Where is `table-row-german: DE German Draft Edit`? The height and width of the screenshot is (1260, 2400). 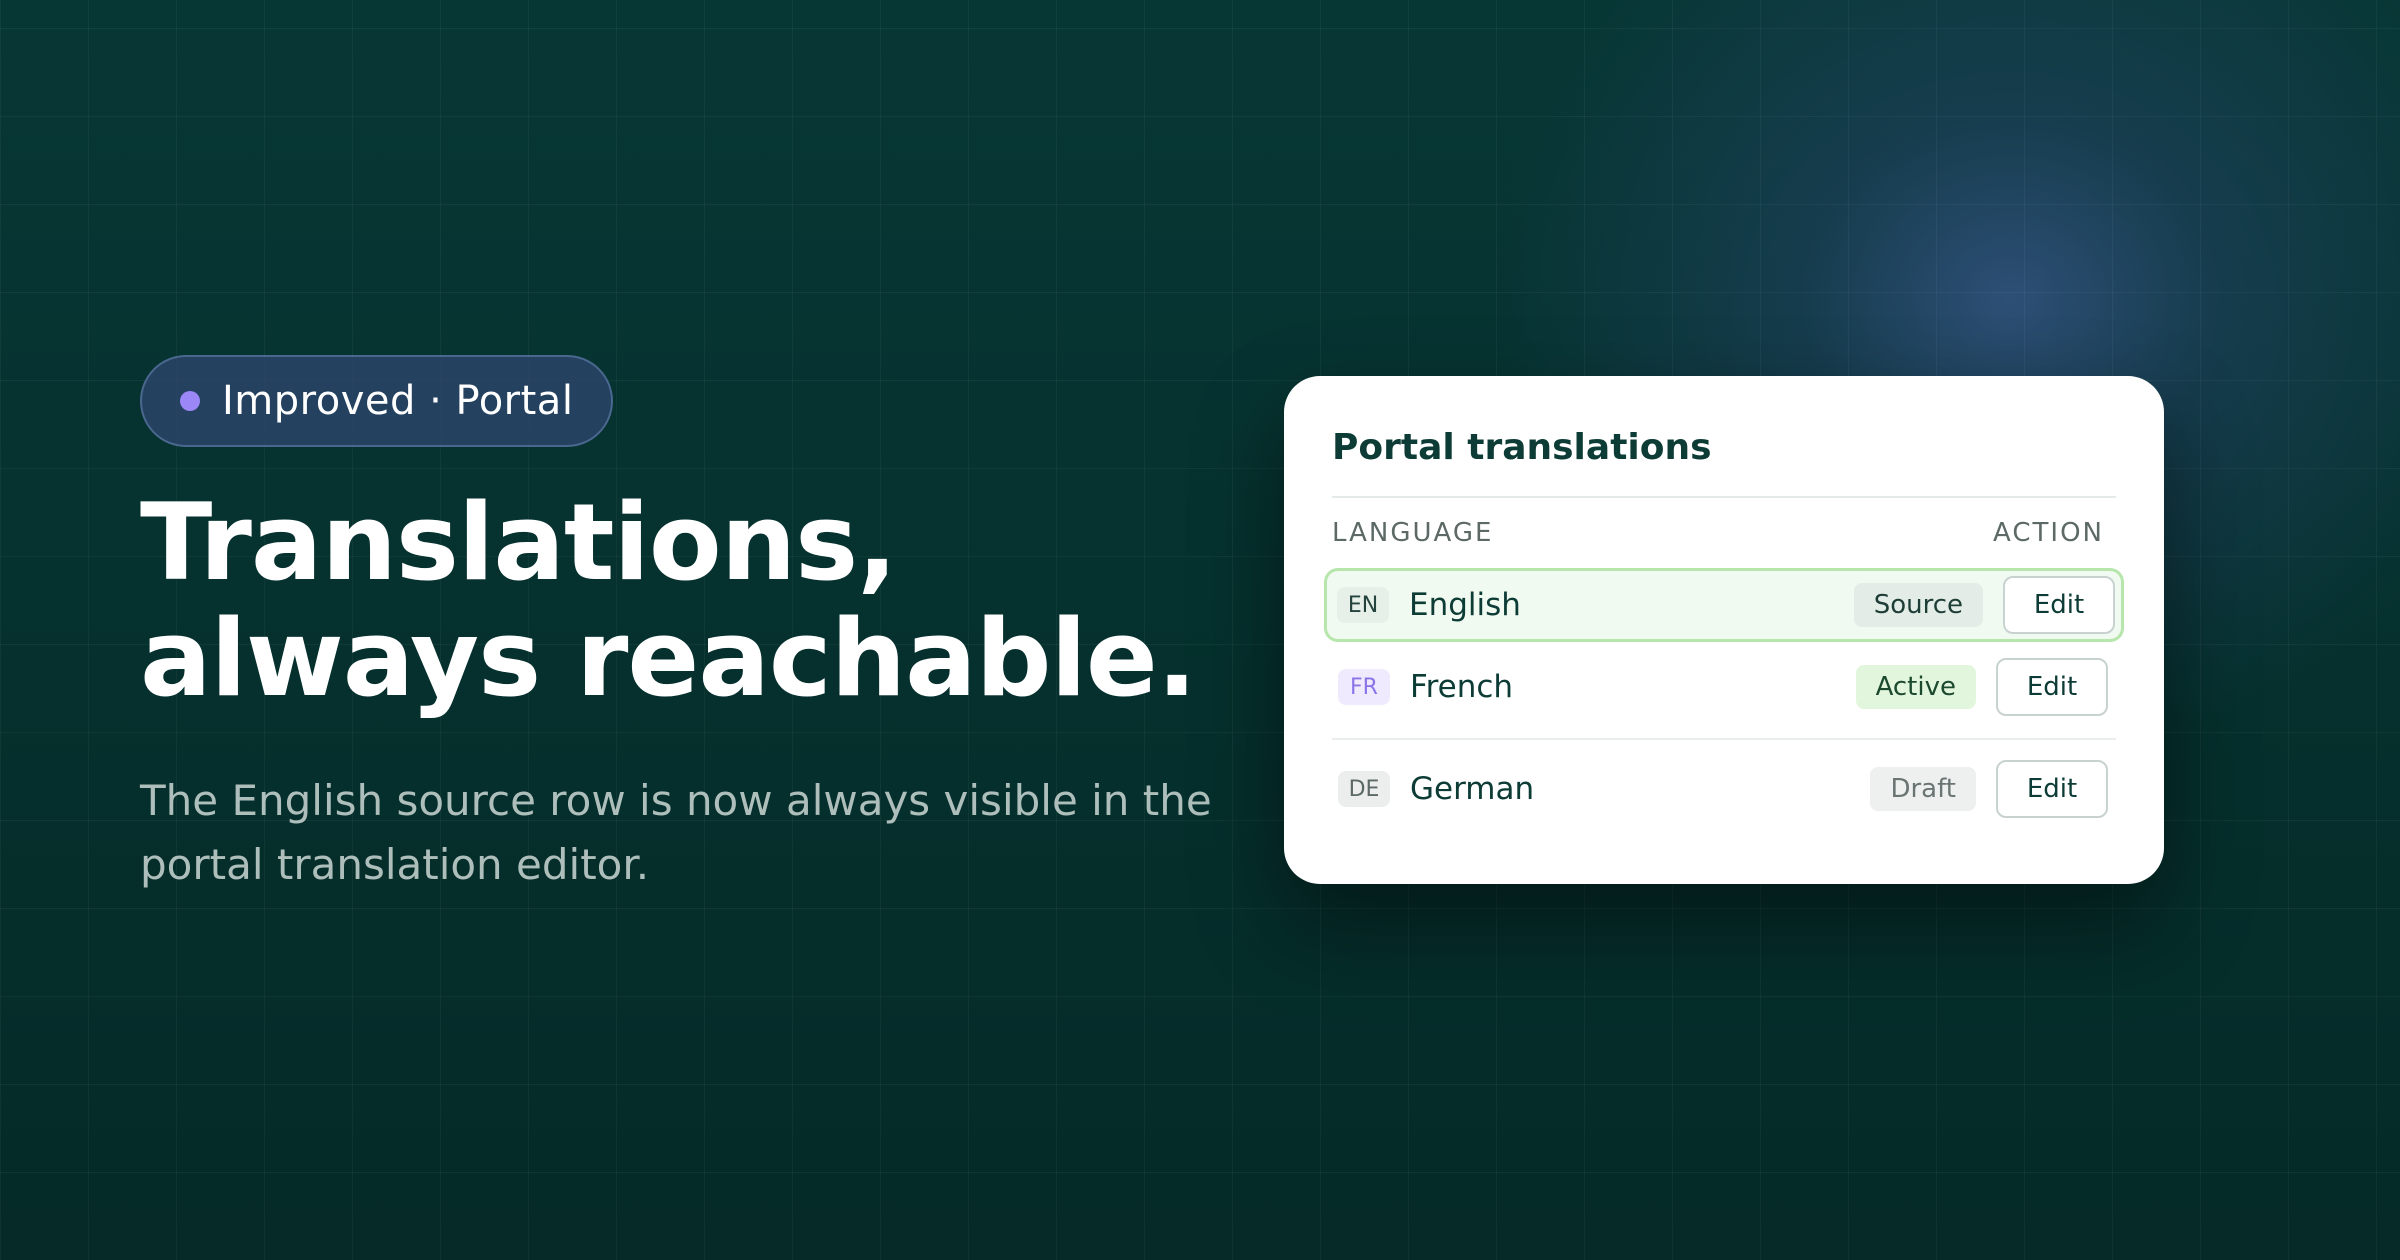
table-row-german: DE German Draft Edit is located at coordinates (1724, 789).